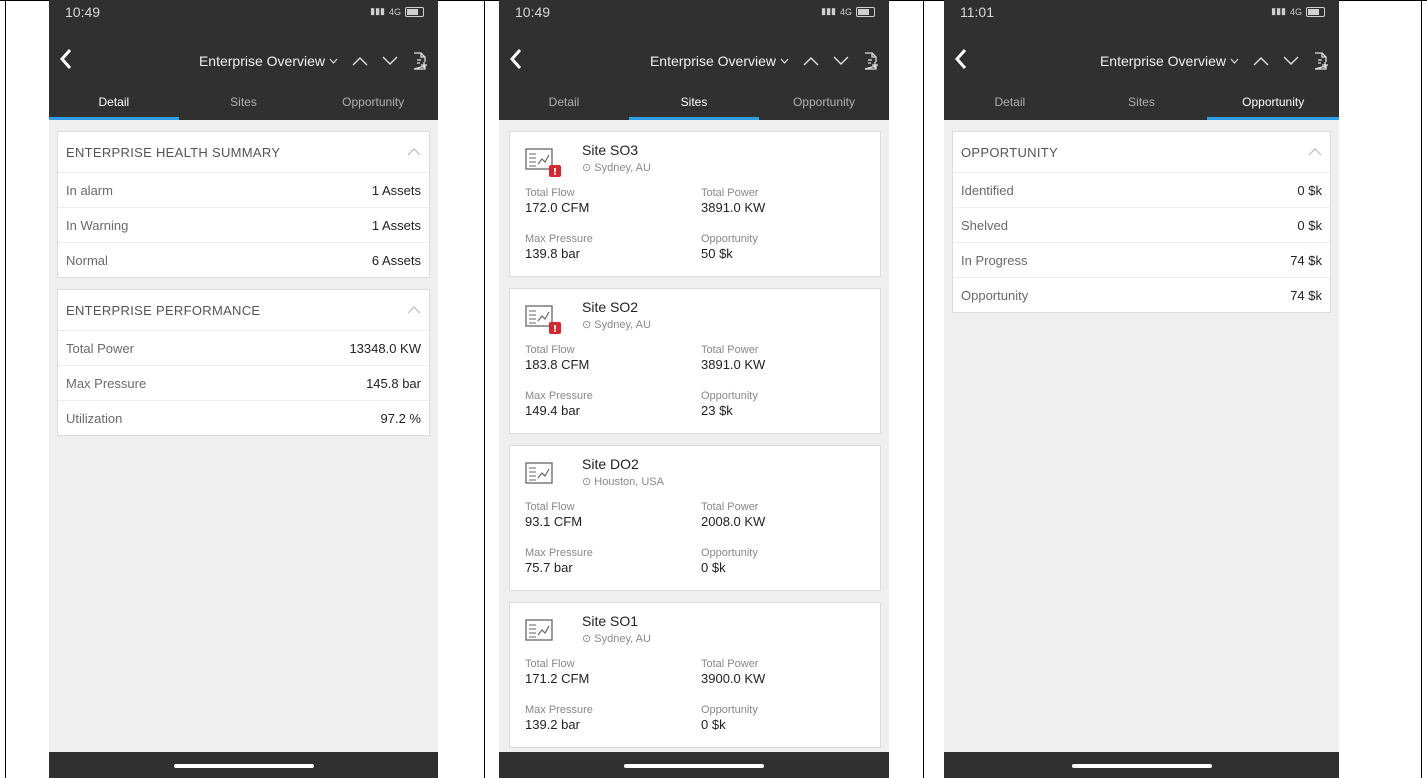 The image size is (1427, 778). What do you see at coordinates (552, 724) in the screenshot?
I see `metric-value: 139.2 bar` at bounding box center [552, 724].